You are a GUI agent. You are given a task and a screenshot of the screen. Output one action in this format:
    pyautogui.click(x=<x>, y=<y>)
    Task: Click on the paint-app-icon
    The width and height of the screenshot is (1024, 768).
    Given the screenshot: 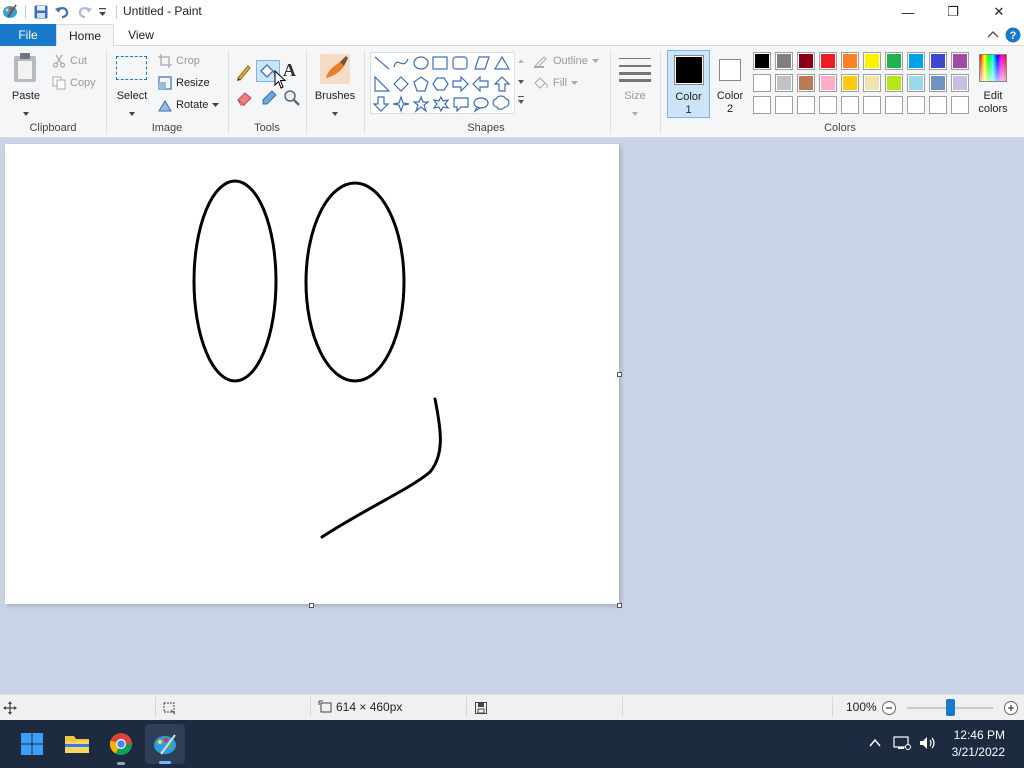 What is the action you would take?
    pyautogui.click(x=10, y=11)
    